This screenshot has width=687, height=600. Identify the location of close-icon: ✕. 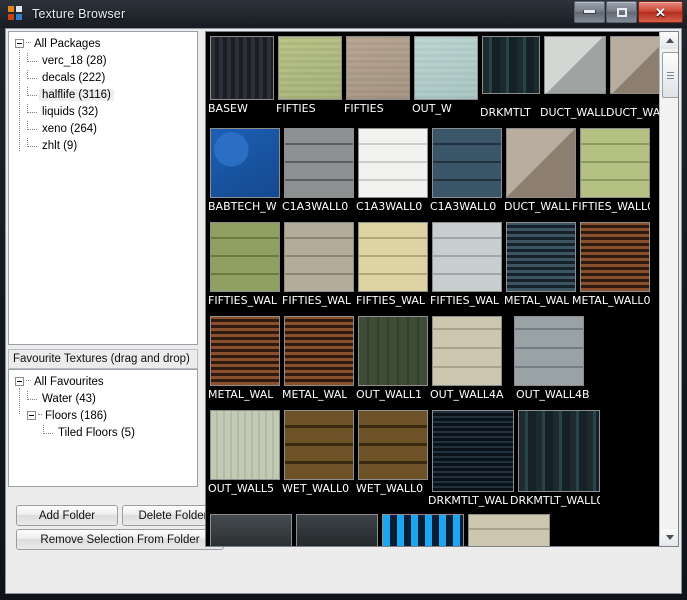
(660, 12).